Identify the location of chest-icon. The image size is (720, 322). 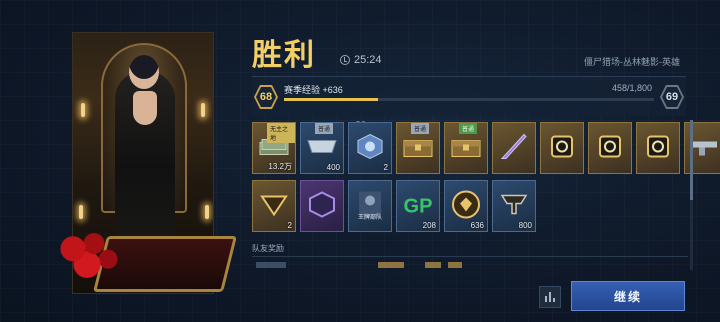
(418, 149).